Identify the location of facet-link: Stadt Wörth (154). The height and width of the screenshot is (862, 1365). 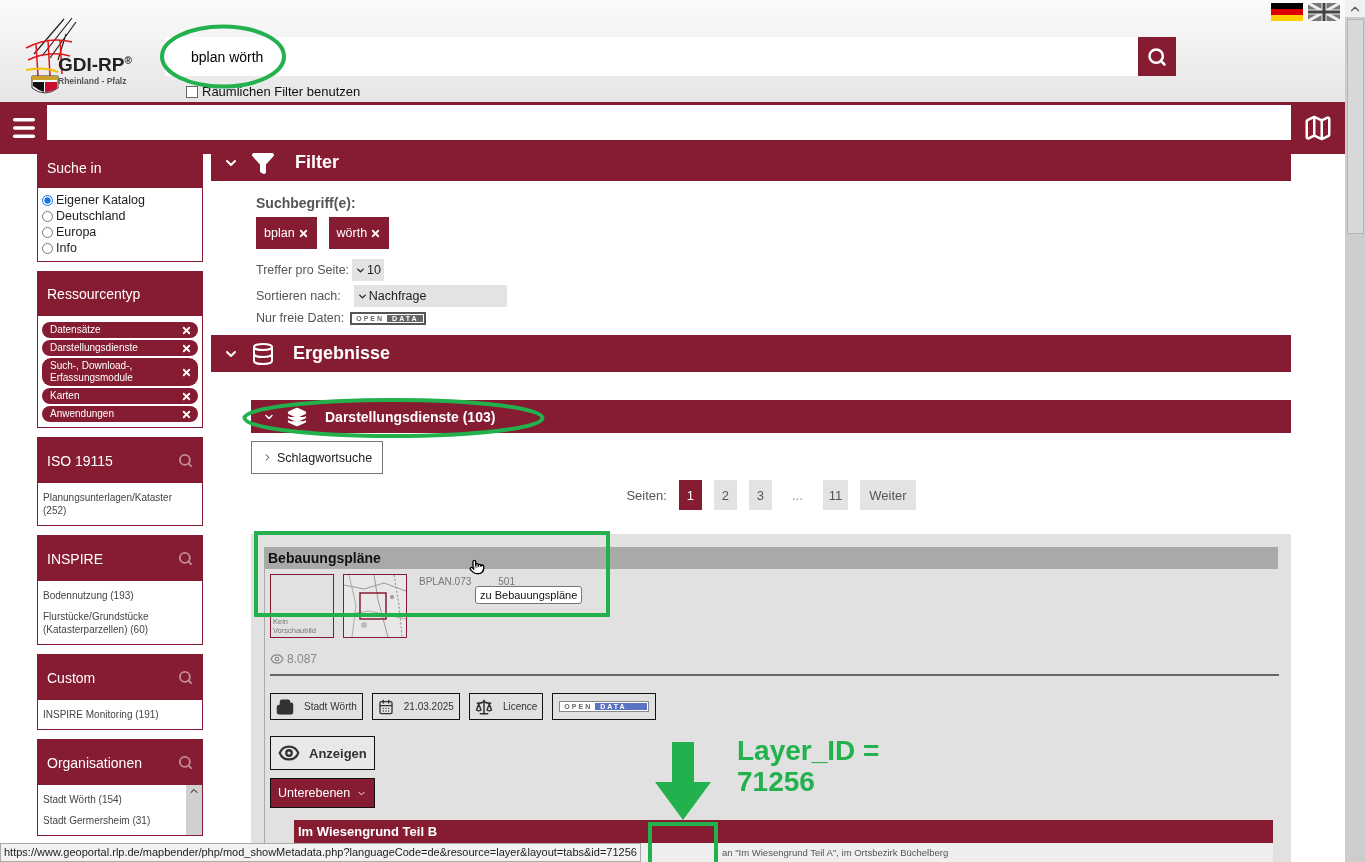
(112, 799).